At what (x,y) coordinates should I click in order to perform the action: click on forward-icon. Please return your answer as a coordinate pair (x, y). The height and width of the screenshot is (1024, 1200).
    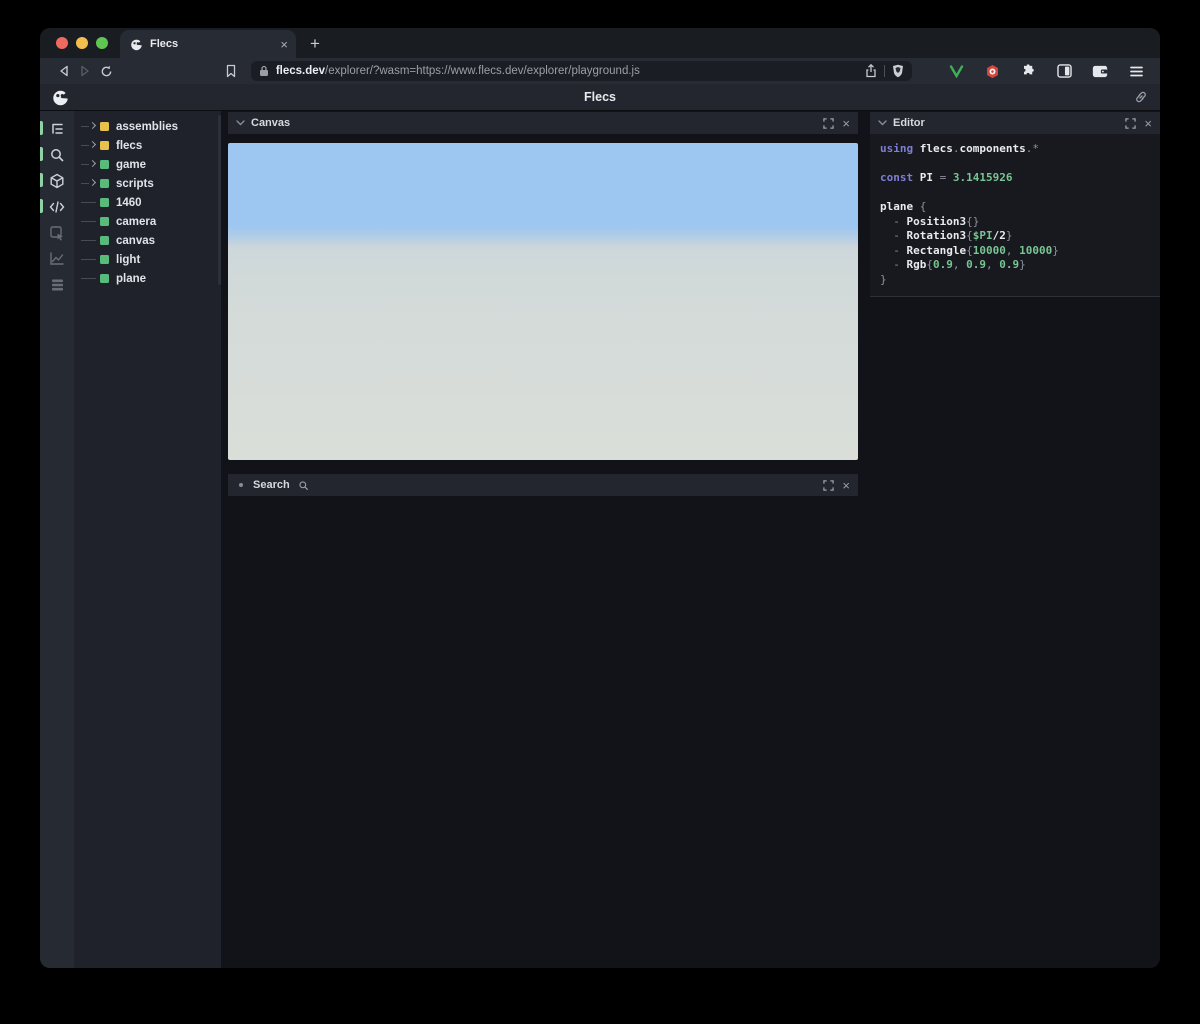
    Looking at the image, I should click on (85, 71).